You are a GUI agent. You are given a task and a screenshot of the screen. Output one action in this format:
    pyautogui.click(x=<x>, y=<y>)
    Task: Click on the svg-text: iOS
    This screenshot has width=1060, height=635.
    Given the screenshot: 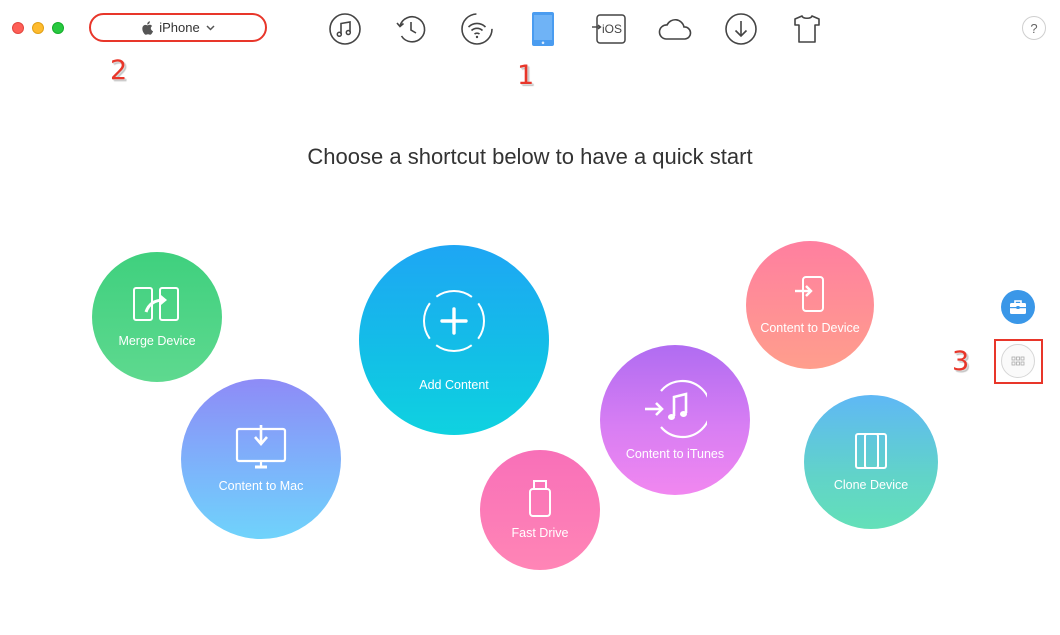 What is the action you would take?
    pyautogui.click(x=612, y=29)
    